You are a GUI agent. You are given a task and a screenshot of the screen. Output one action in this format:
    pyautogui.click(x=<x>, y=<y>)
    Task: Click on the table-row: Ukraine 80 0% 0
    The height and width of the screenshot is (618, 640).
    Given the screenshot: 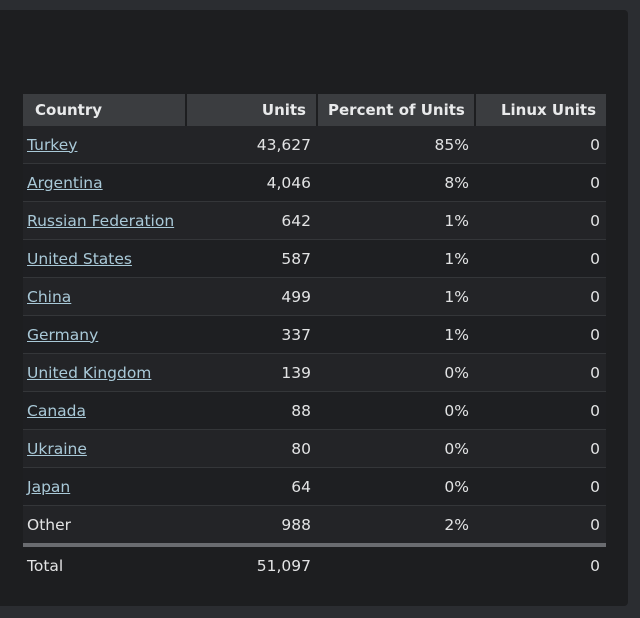 What is the action you would take?
    pyautogui.click(x=314, y=448)
    